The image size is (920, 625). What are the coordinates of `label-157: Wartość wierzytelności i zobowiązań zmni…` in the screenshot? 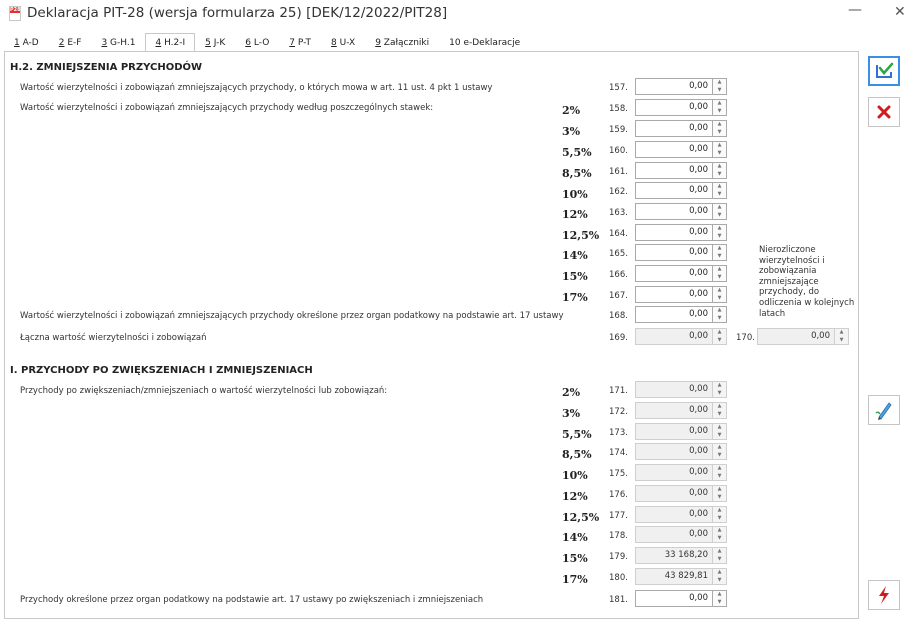 It's located at (256, 88).